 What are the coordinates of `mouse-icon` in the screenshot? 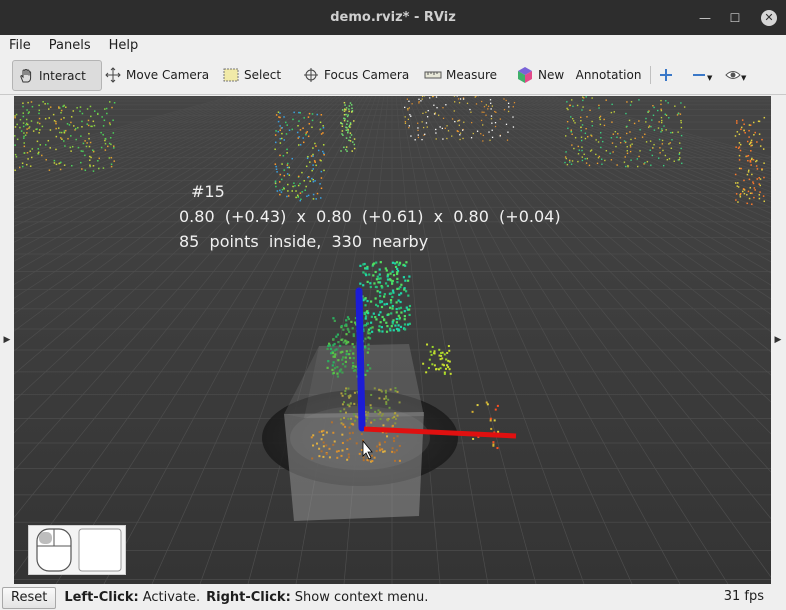 It's located at (79, 550).